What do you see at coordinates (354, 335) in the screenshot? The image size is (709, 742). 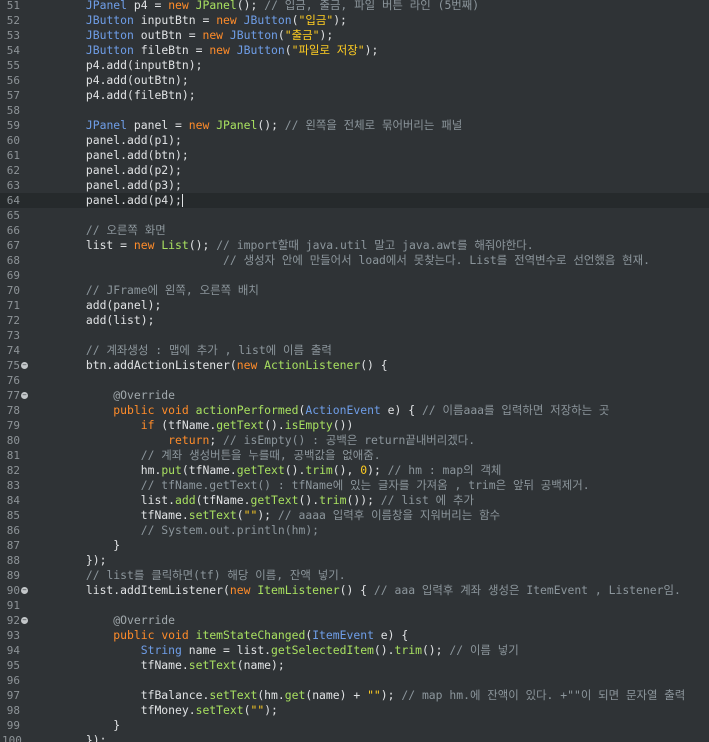 I see `code-line: 73` at bounding box center [354, 335].